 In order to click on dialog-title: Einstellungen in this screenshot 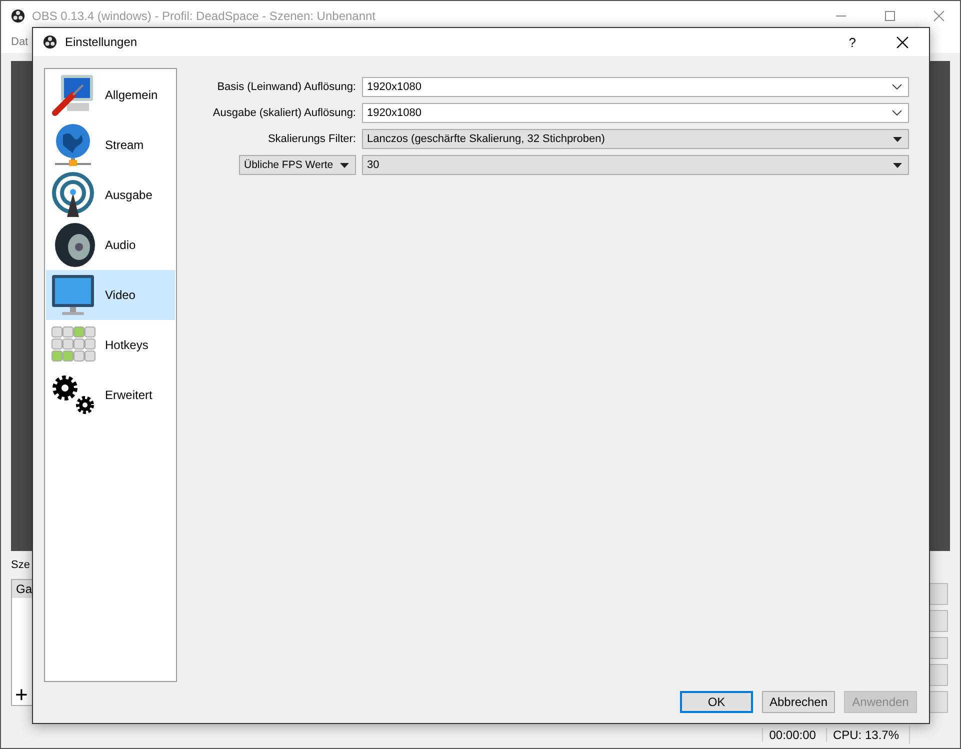, I will do `click(101, 42)`.